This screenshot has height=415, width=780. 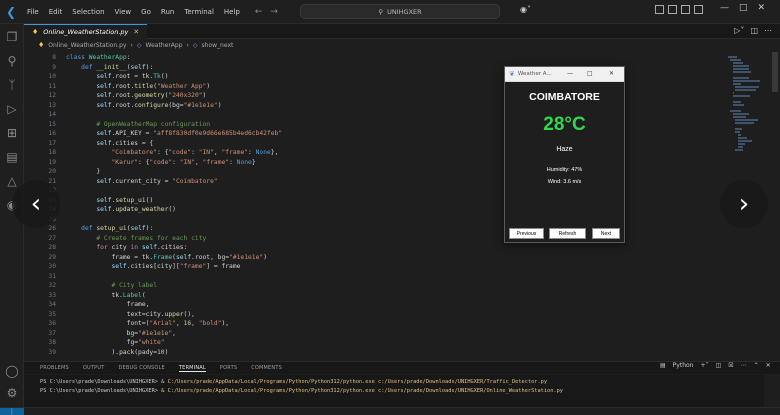 I want to click on weather-close-icon: ✕, so click(x=611, y=73).